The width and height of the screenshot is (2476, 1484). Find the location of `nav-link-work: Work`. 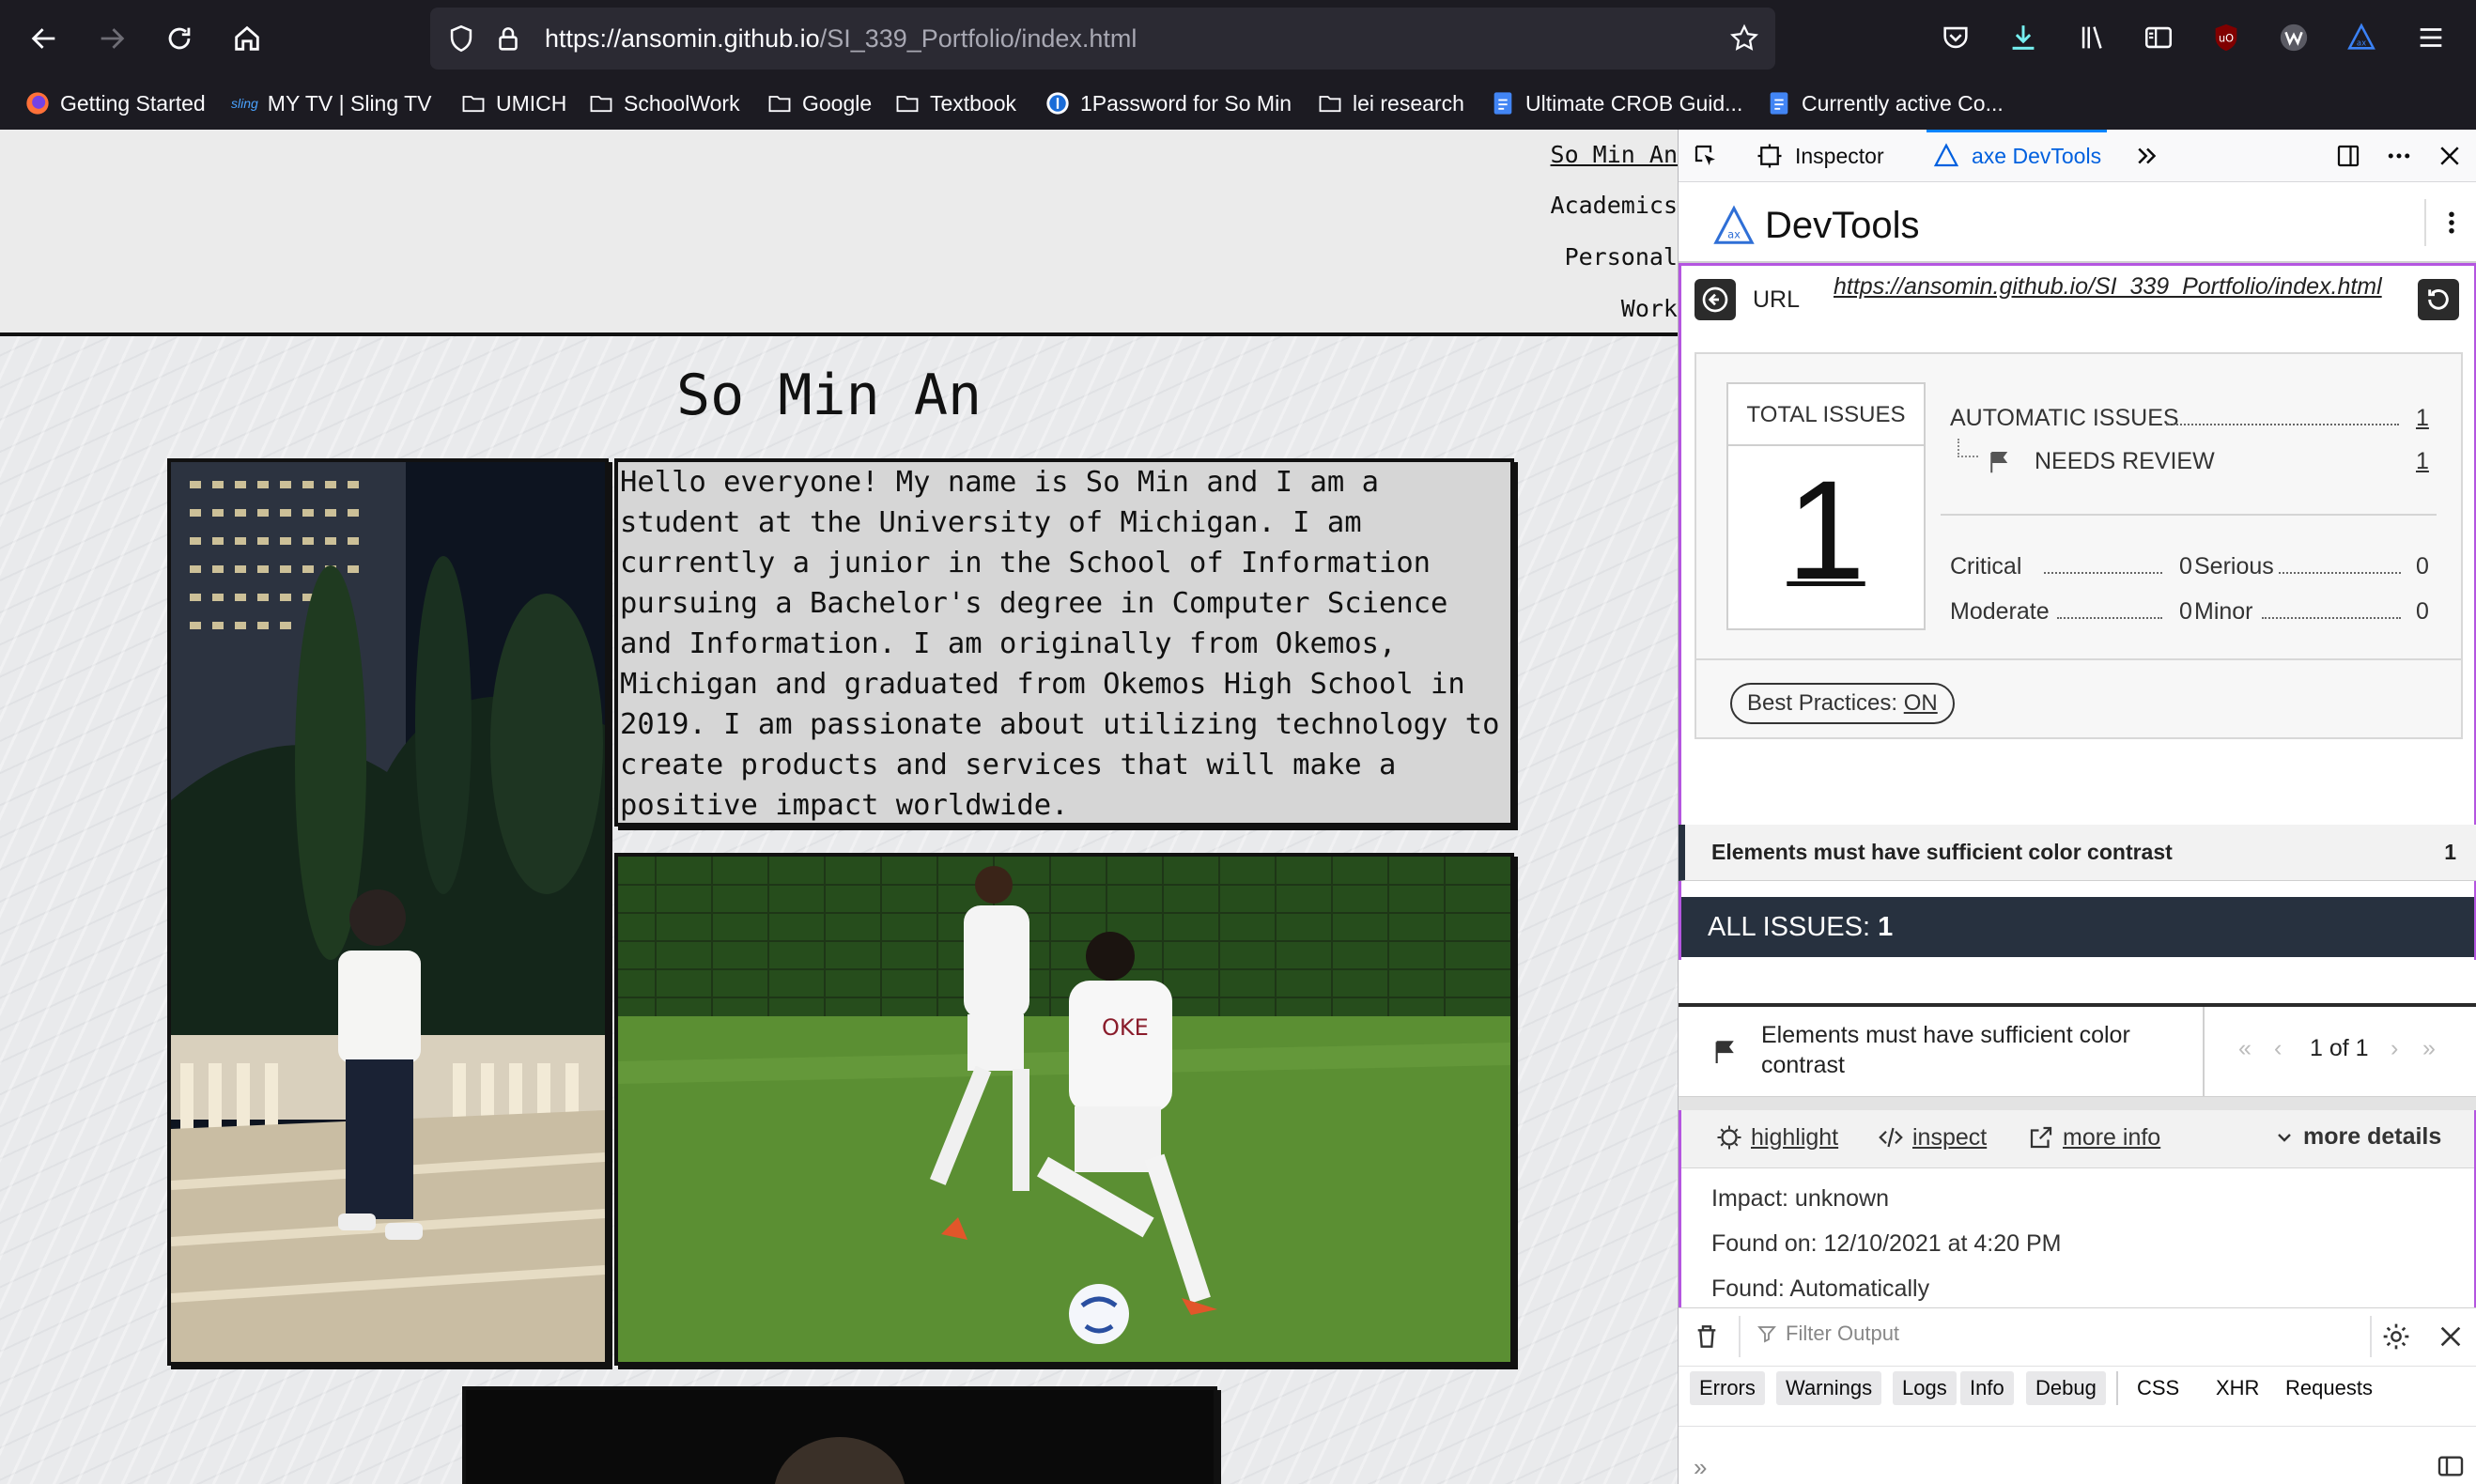

nav-link-work: Work is located at coordinates (1649, 308).